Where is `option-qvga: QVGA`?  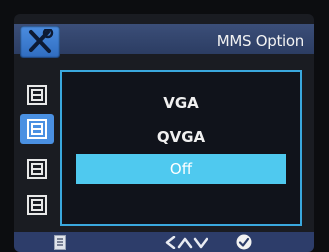 option-qvga: QVGA is located at coordinates (181, 137).